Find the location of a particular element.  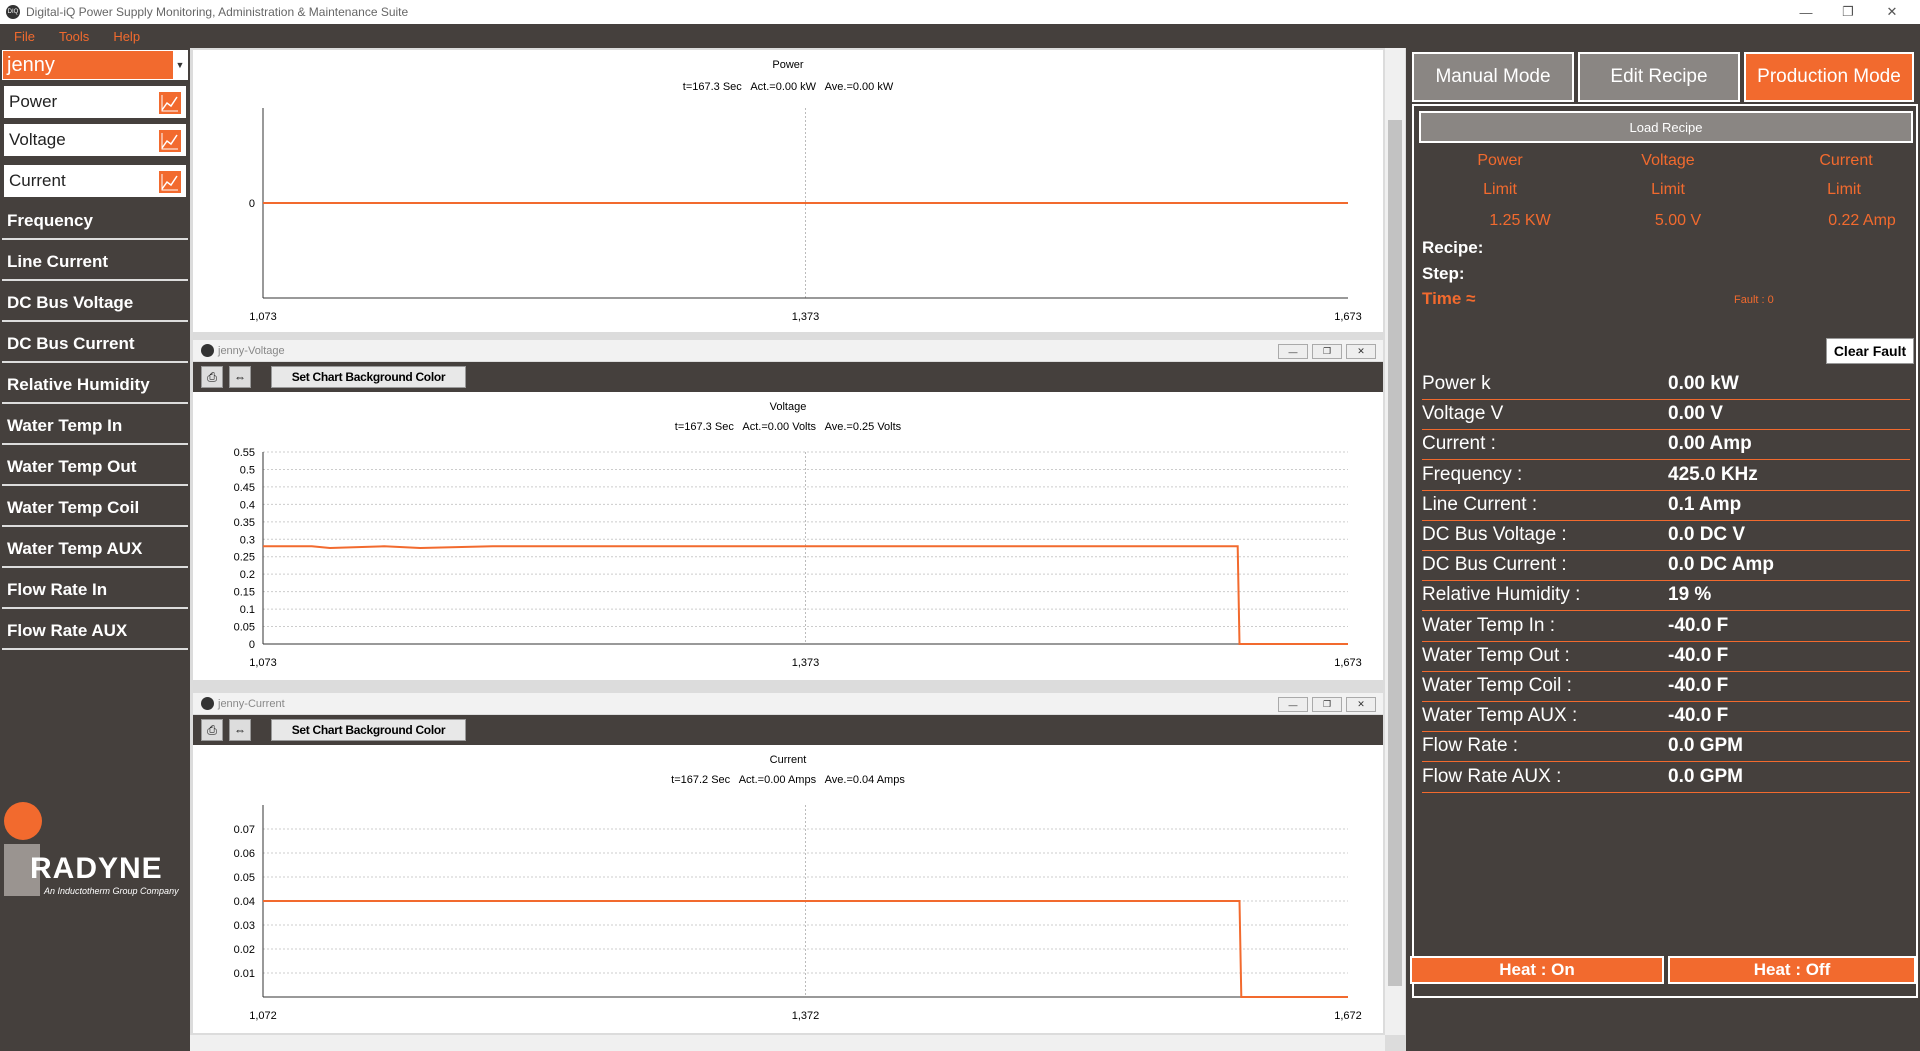

nav-relative-humidity: Relative Humidity is located at coordinates (95, 386).